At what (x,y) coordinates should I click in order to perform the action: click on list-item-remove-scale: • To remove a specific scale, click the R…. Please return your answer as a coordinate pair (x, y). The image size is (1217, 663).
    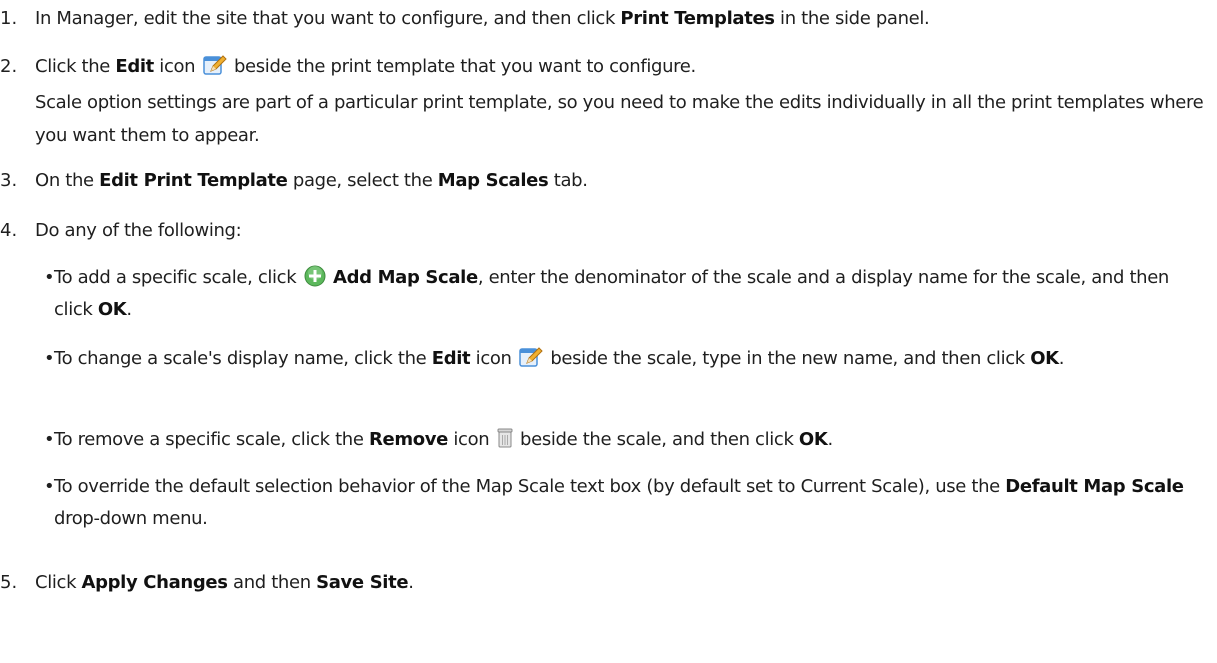
    Looking at the image, I should click on (624, 440).